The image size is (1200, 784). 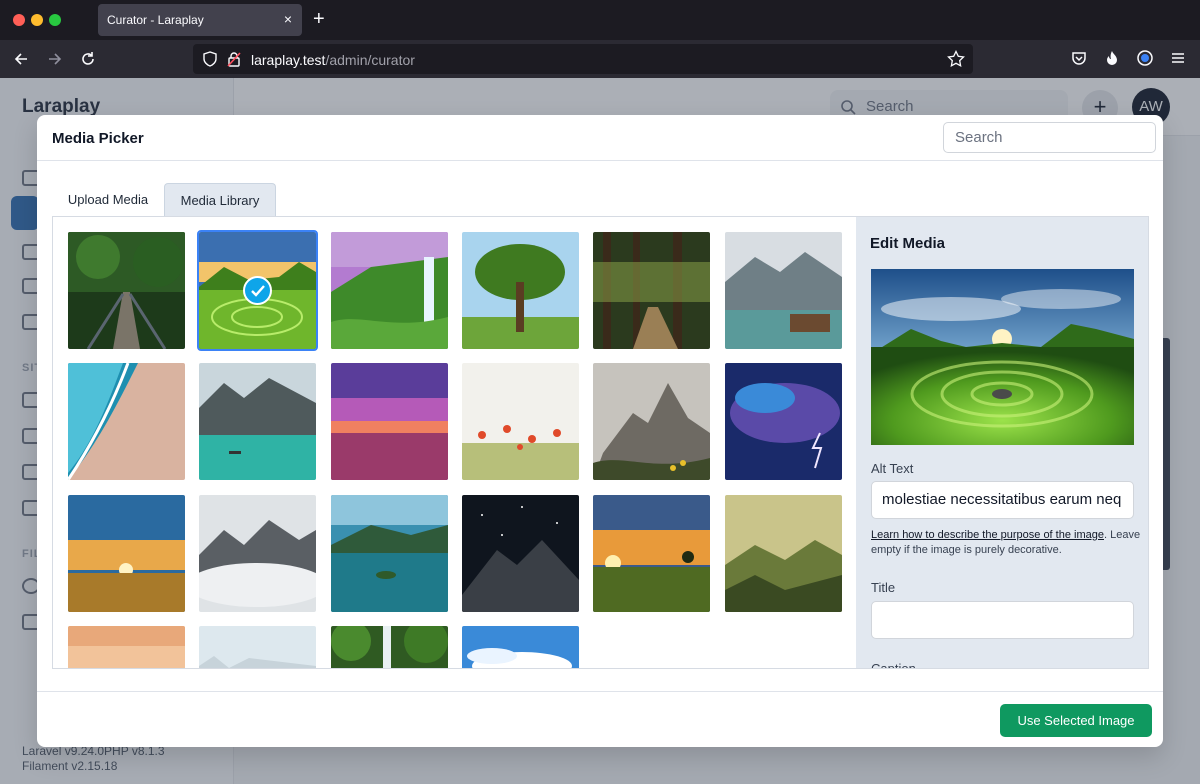 What do you see at coordinates (1145, 58) in the screenshot?
I see `account-icon` at bounding box center [1145, 58].